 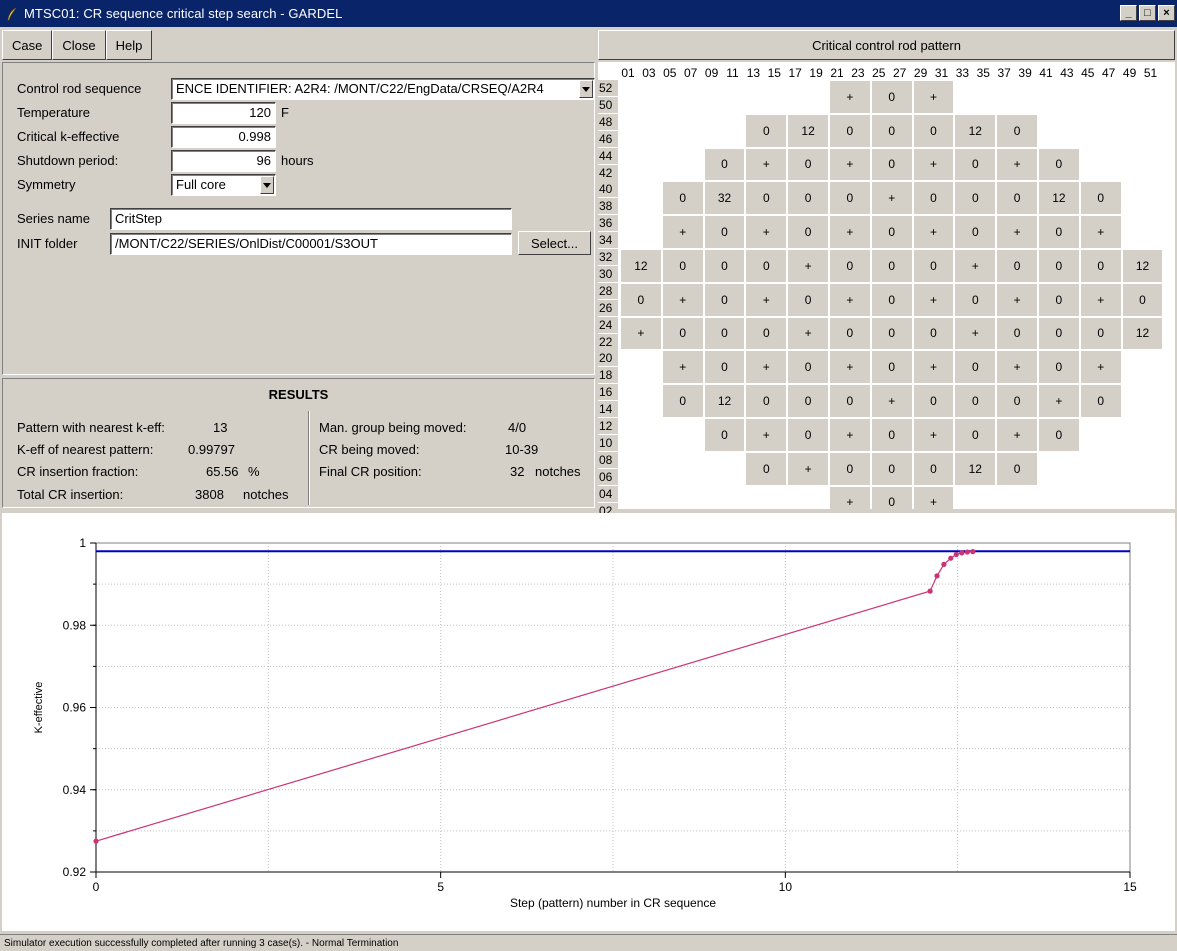 What do you see at coordinates (1166, 13) in the screenshot?
I see `close-window-button: ×` at bounding box center [1166, 13].